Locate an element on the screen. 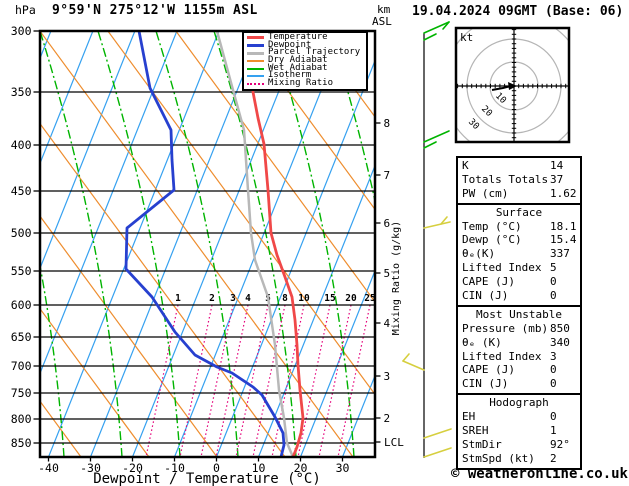 The height and width of the screenshot is (486, 629). svg-text: 700 is located at coordinates (21, 366).